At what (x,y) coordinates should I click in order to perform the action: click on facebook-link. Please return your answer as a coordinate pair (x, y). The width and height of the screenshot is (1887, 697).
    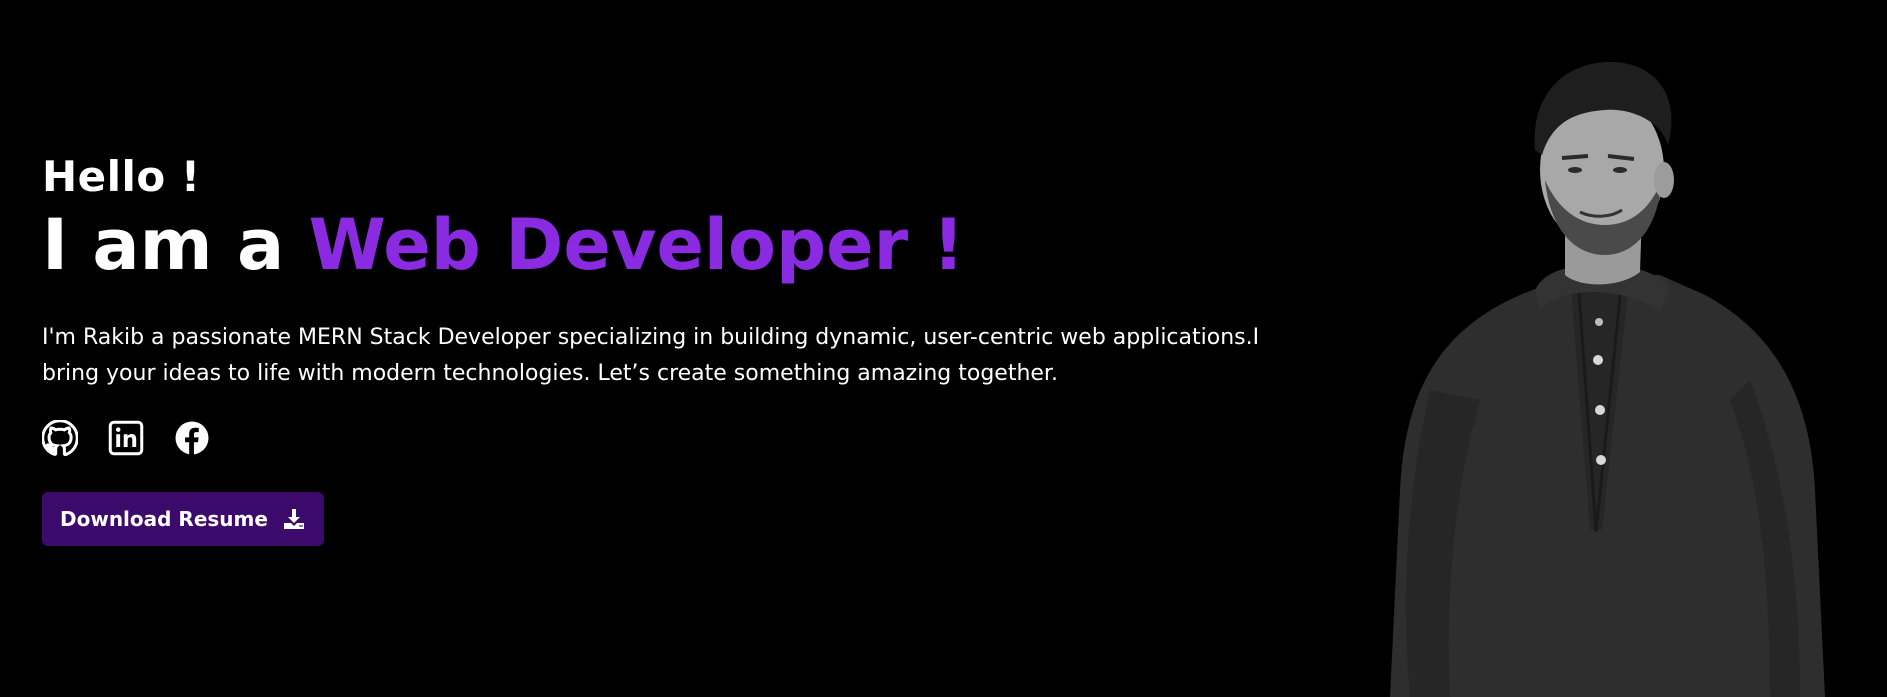
    Looking at the image, I should click on (192, 438).